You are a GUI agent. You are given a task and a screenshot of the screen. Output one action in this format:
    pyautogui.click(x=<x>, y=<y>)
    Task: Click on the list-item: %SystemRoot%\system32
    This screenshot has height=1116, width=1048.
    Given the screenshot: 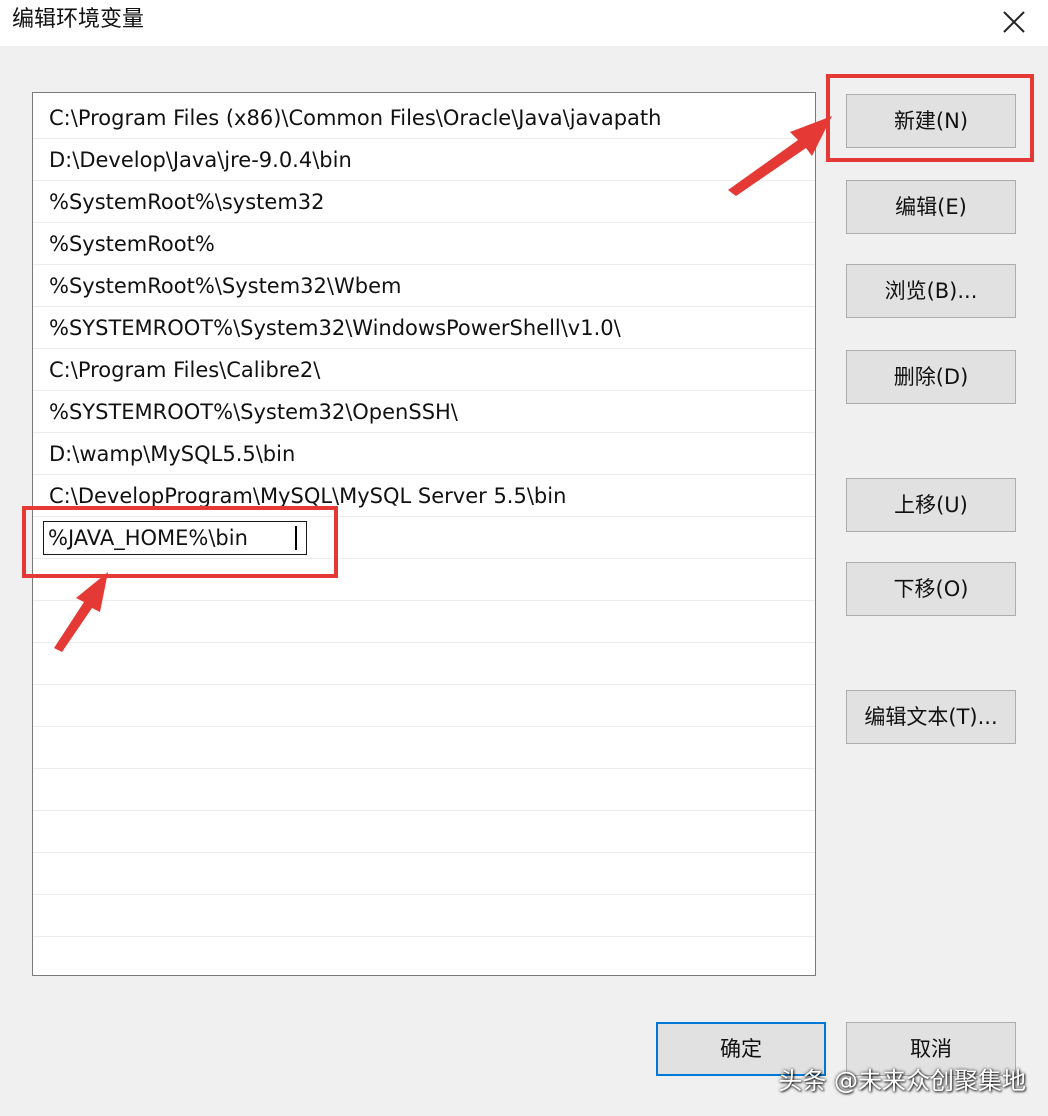 What is the action you would take?
    pyautogui.click(x=424, y=202)
    